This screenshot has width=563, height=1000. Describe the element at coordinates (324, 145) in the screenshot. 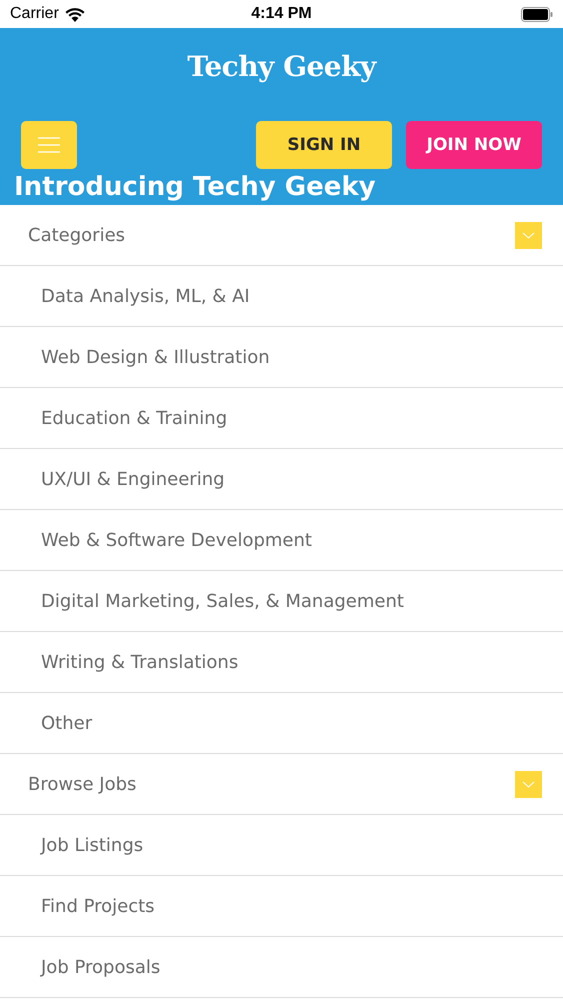

I see `sign-in-button: SIGN IN` at that location.